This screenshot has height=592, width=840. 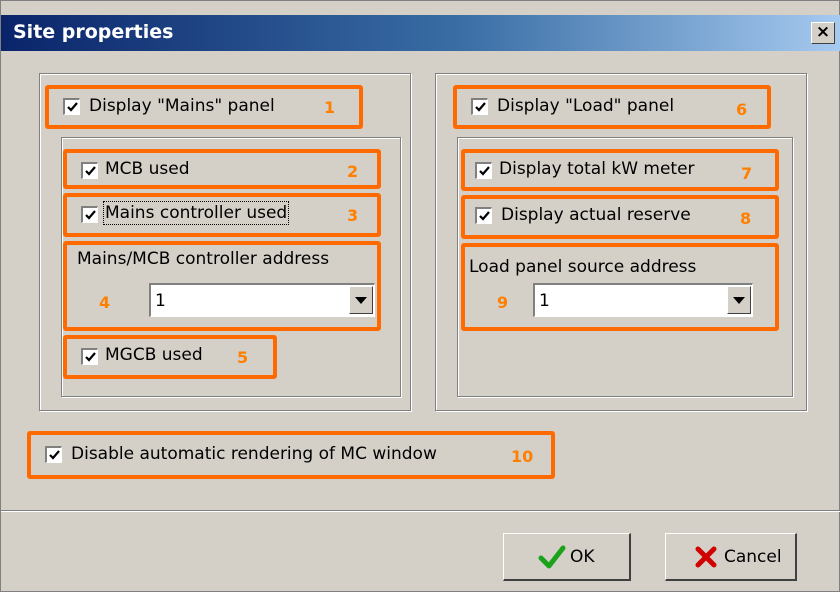 I want to click on mcb-checkbox, so click(x=89, y=170).